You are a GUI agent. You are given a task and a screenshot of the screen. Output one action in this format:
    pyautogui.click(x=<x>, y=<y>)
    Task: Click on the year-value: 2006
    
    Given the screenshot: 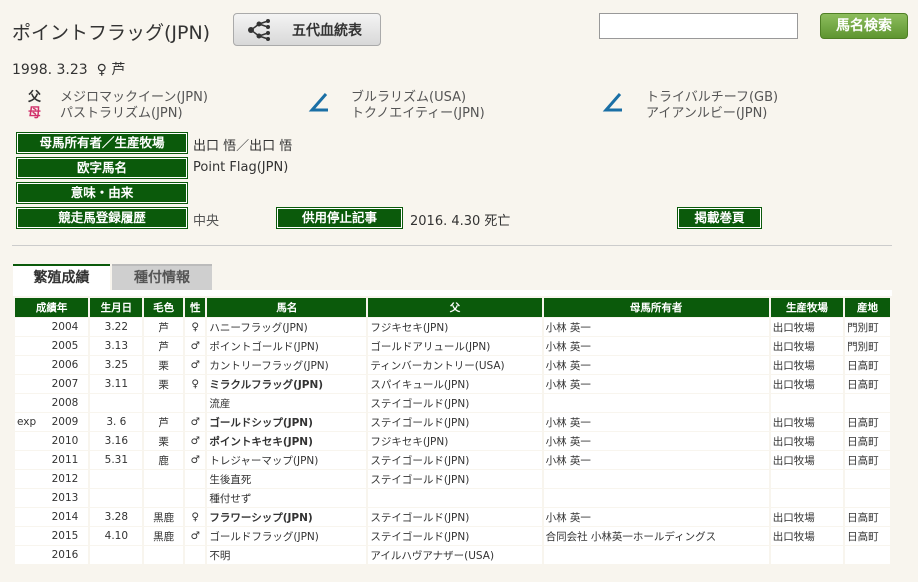 What is the action you would take?
    pyautogui.click(x=65, y=365)
    